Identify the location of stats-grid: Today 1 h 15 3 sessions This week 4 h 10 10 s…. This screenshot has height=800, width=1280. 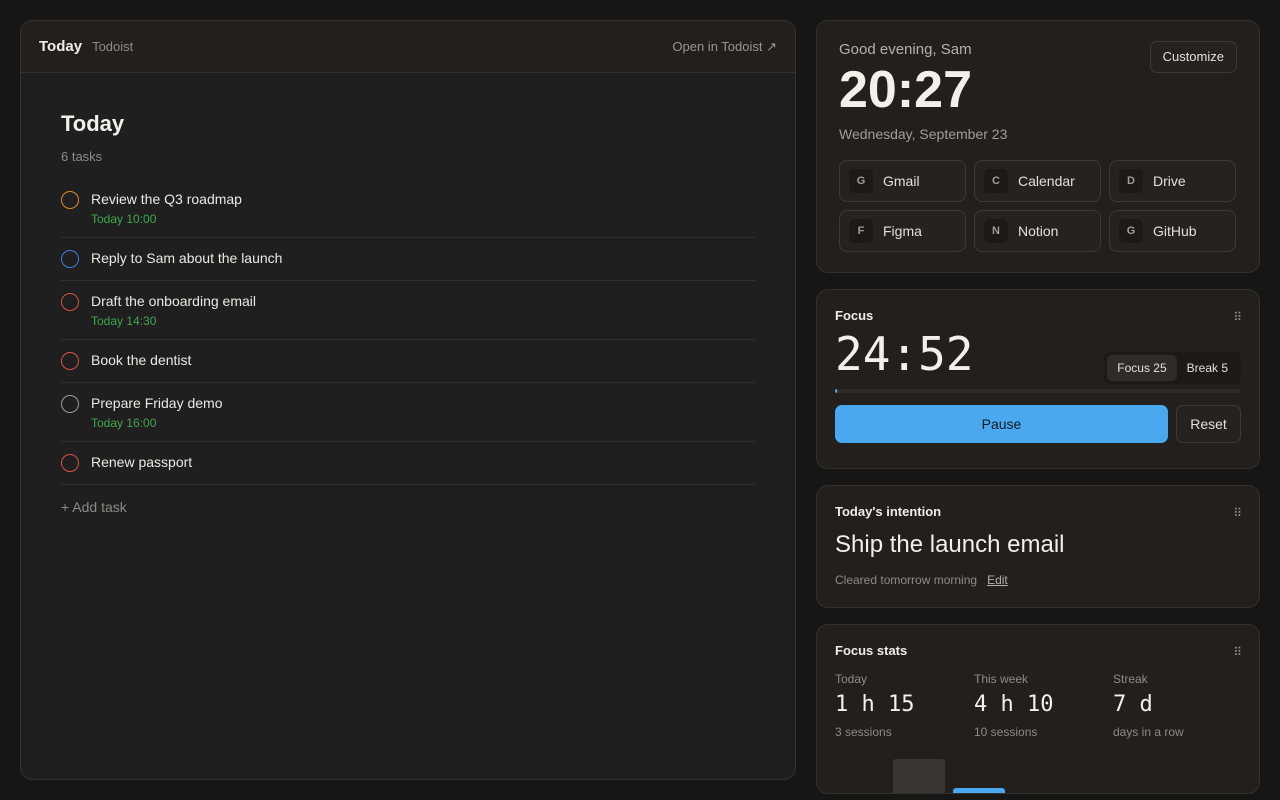
(1038, 705).